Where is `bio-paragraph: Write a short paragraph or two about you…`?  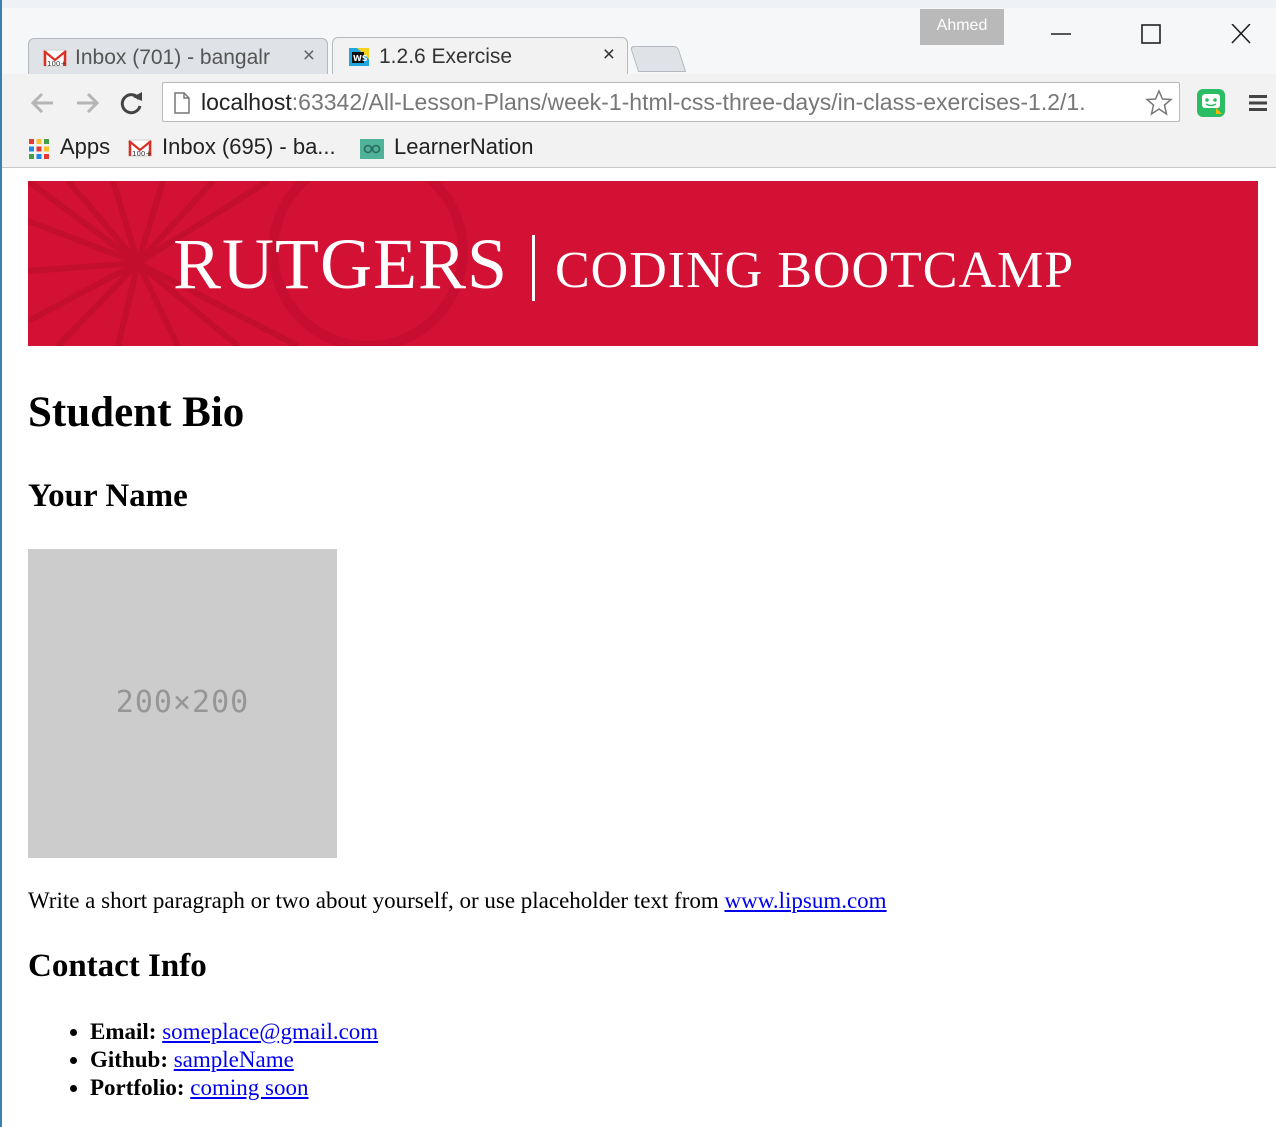
bio-paragraph: Write a short paragraph or two about you… is located at coordinates (457, 901).